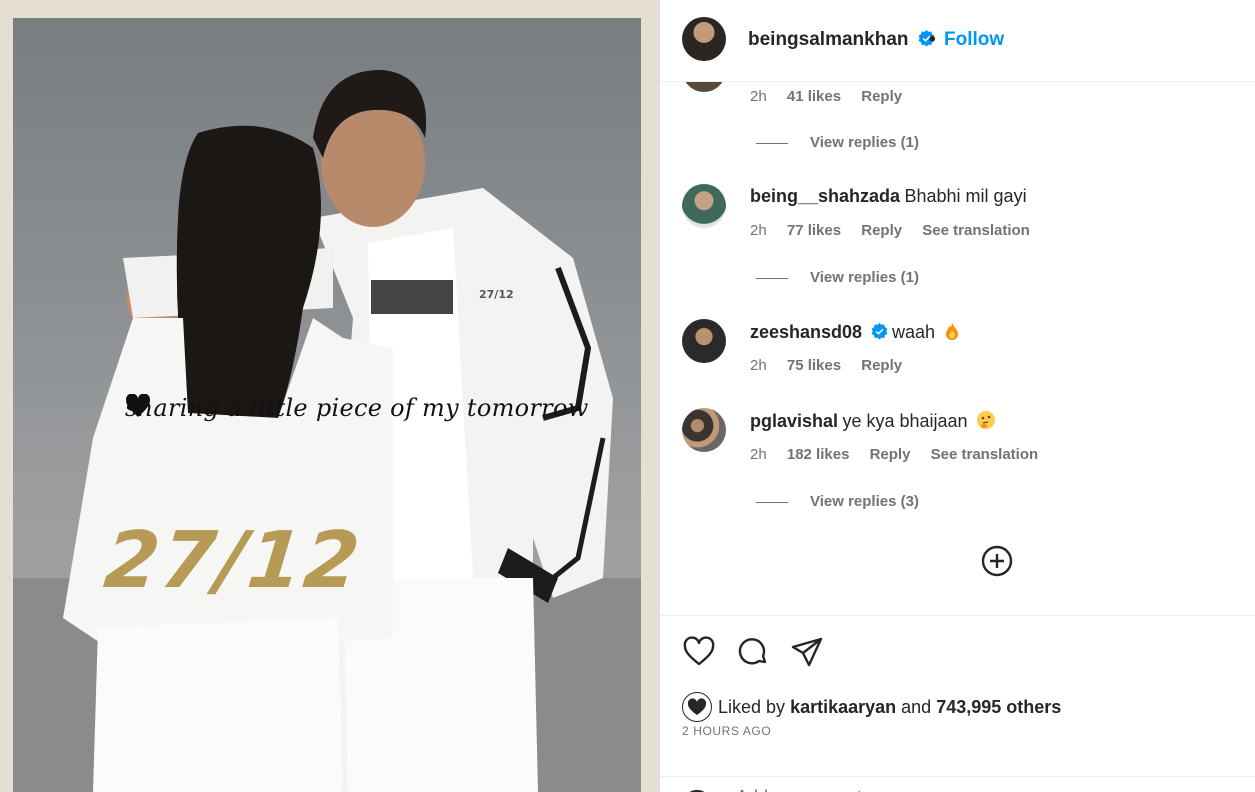 The width and height of the screenshot is (1255, 792). I want to click on likes-count: 743,995 others, so click(998, 707).